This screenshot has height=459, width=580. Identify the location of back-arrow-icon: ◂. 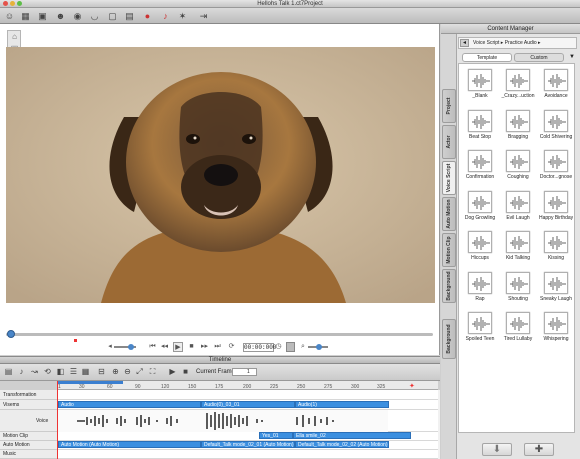
(464, 43).